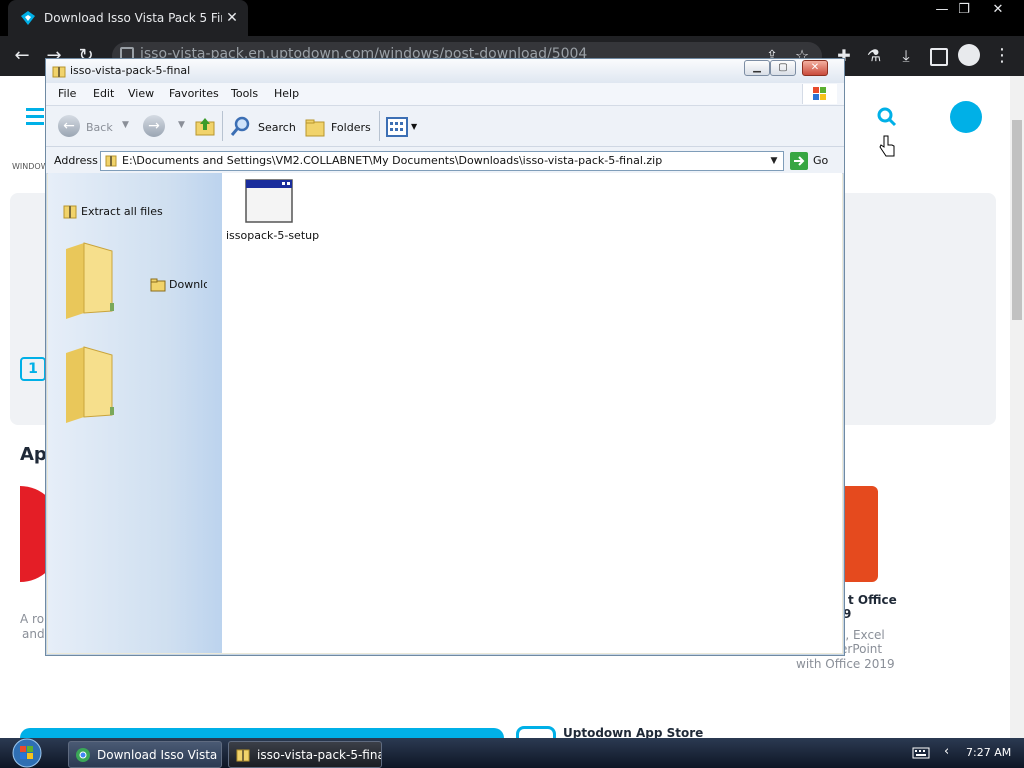 Image resolution: width=1024 pixels, height=768 pixels. I want to click on download-icon: ⤓, so click(906, 56).